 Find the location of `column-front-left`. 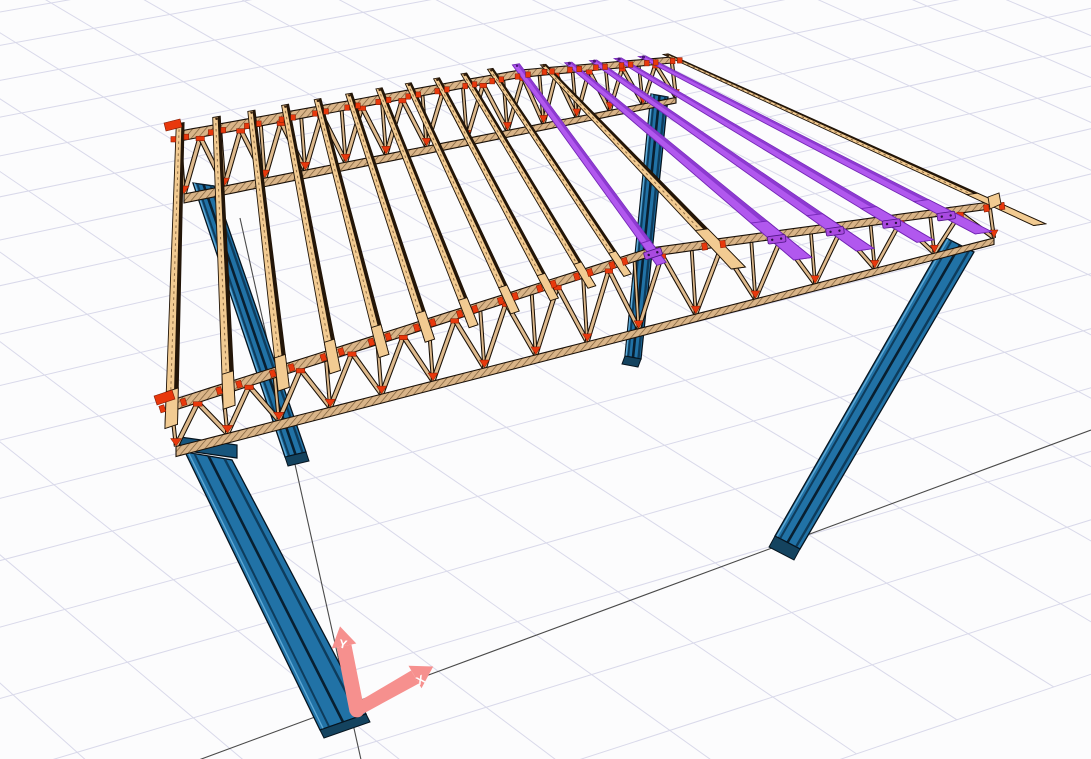

column-front-left is located at coordinates (275, 587).